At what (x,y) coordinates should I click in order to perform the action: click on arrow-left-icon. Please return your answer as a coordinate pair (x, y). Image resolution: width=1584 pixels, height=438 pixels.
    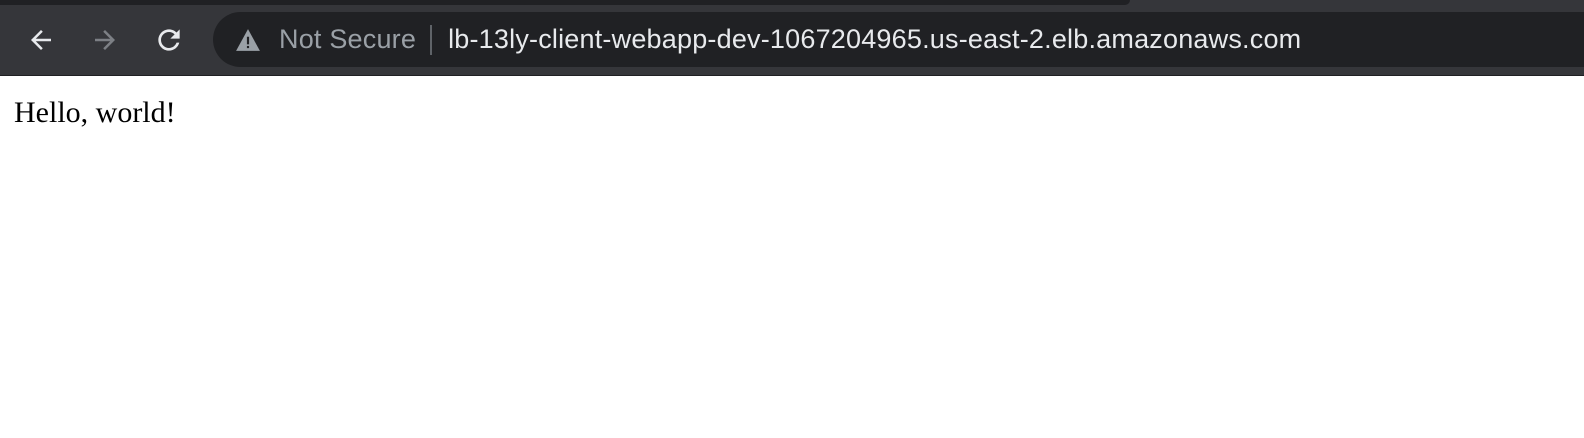
    Looking at the image, I should click on (41, 40).